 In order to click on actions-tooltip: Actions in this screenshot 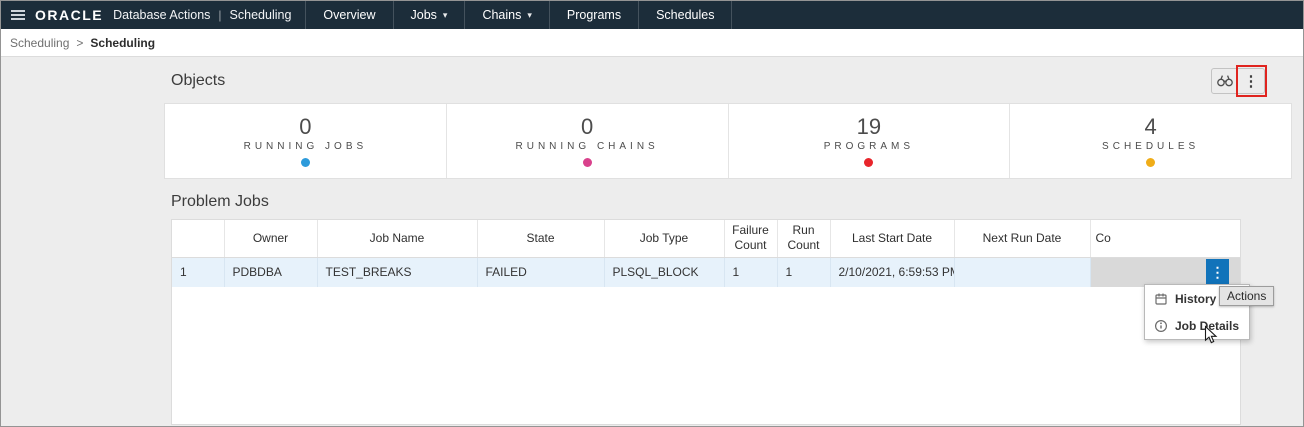, I will do `click(1247, 296)`.